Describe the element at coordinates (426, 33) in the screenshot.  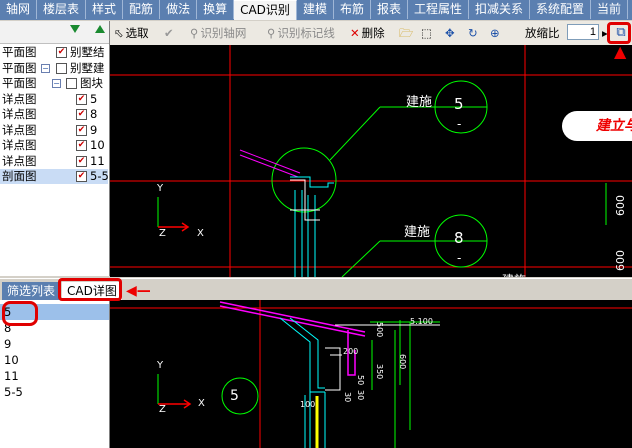
I see `box-select-icon: ⬚` at that location.